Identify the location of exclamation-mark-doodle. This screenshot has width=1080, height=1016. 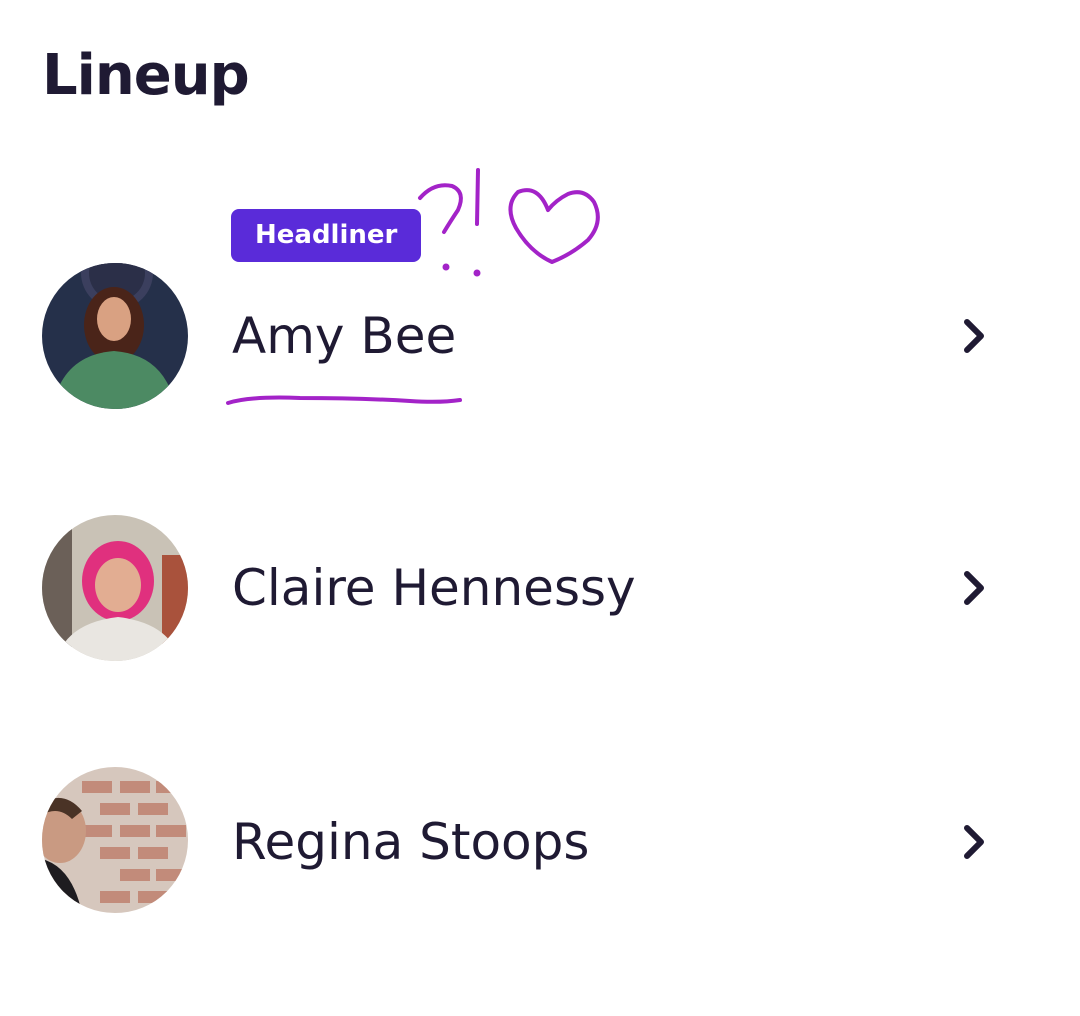
(477, 197).